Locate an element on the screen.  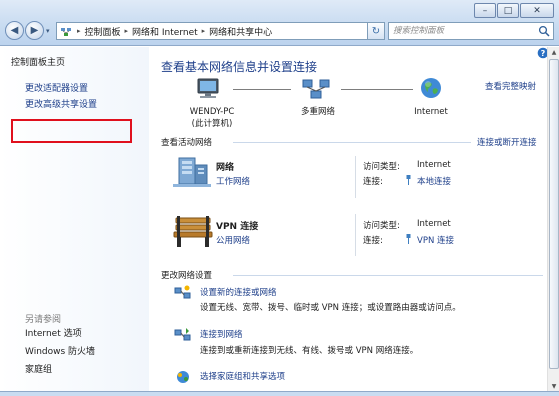
network-name: VPN 连接 is located at coordinates (237, 227).